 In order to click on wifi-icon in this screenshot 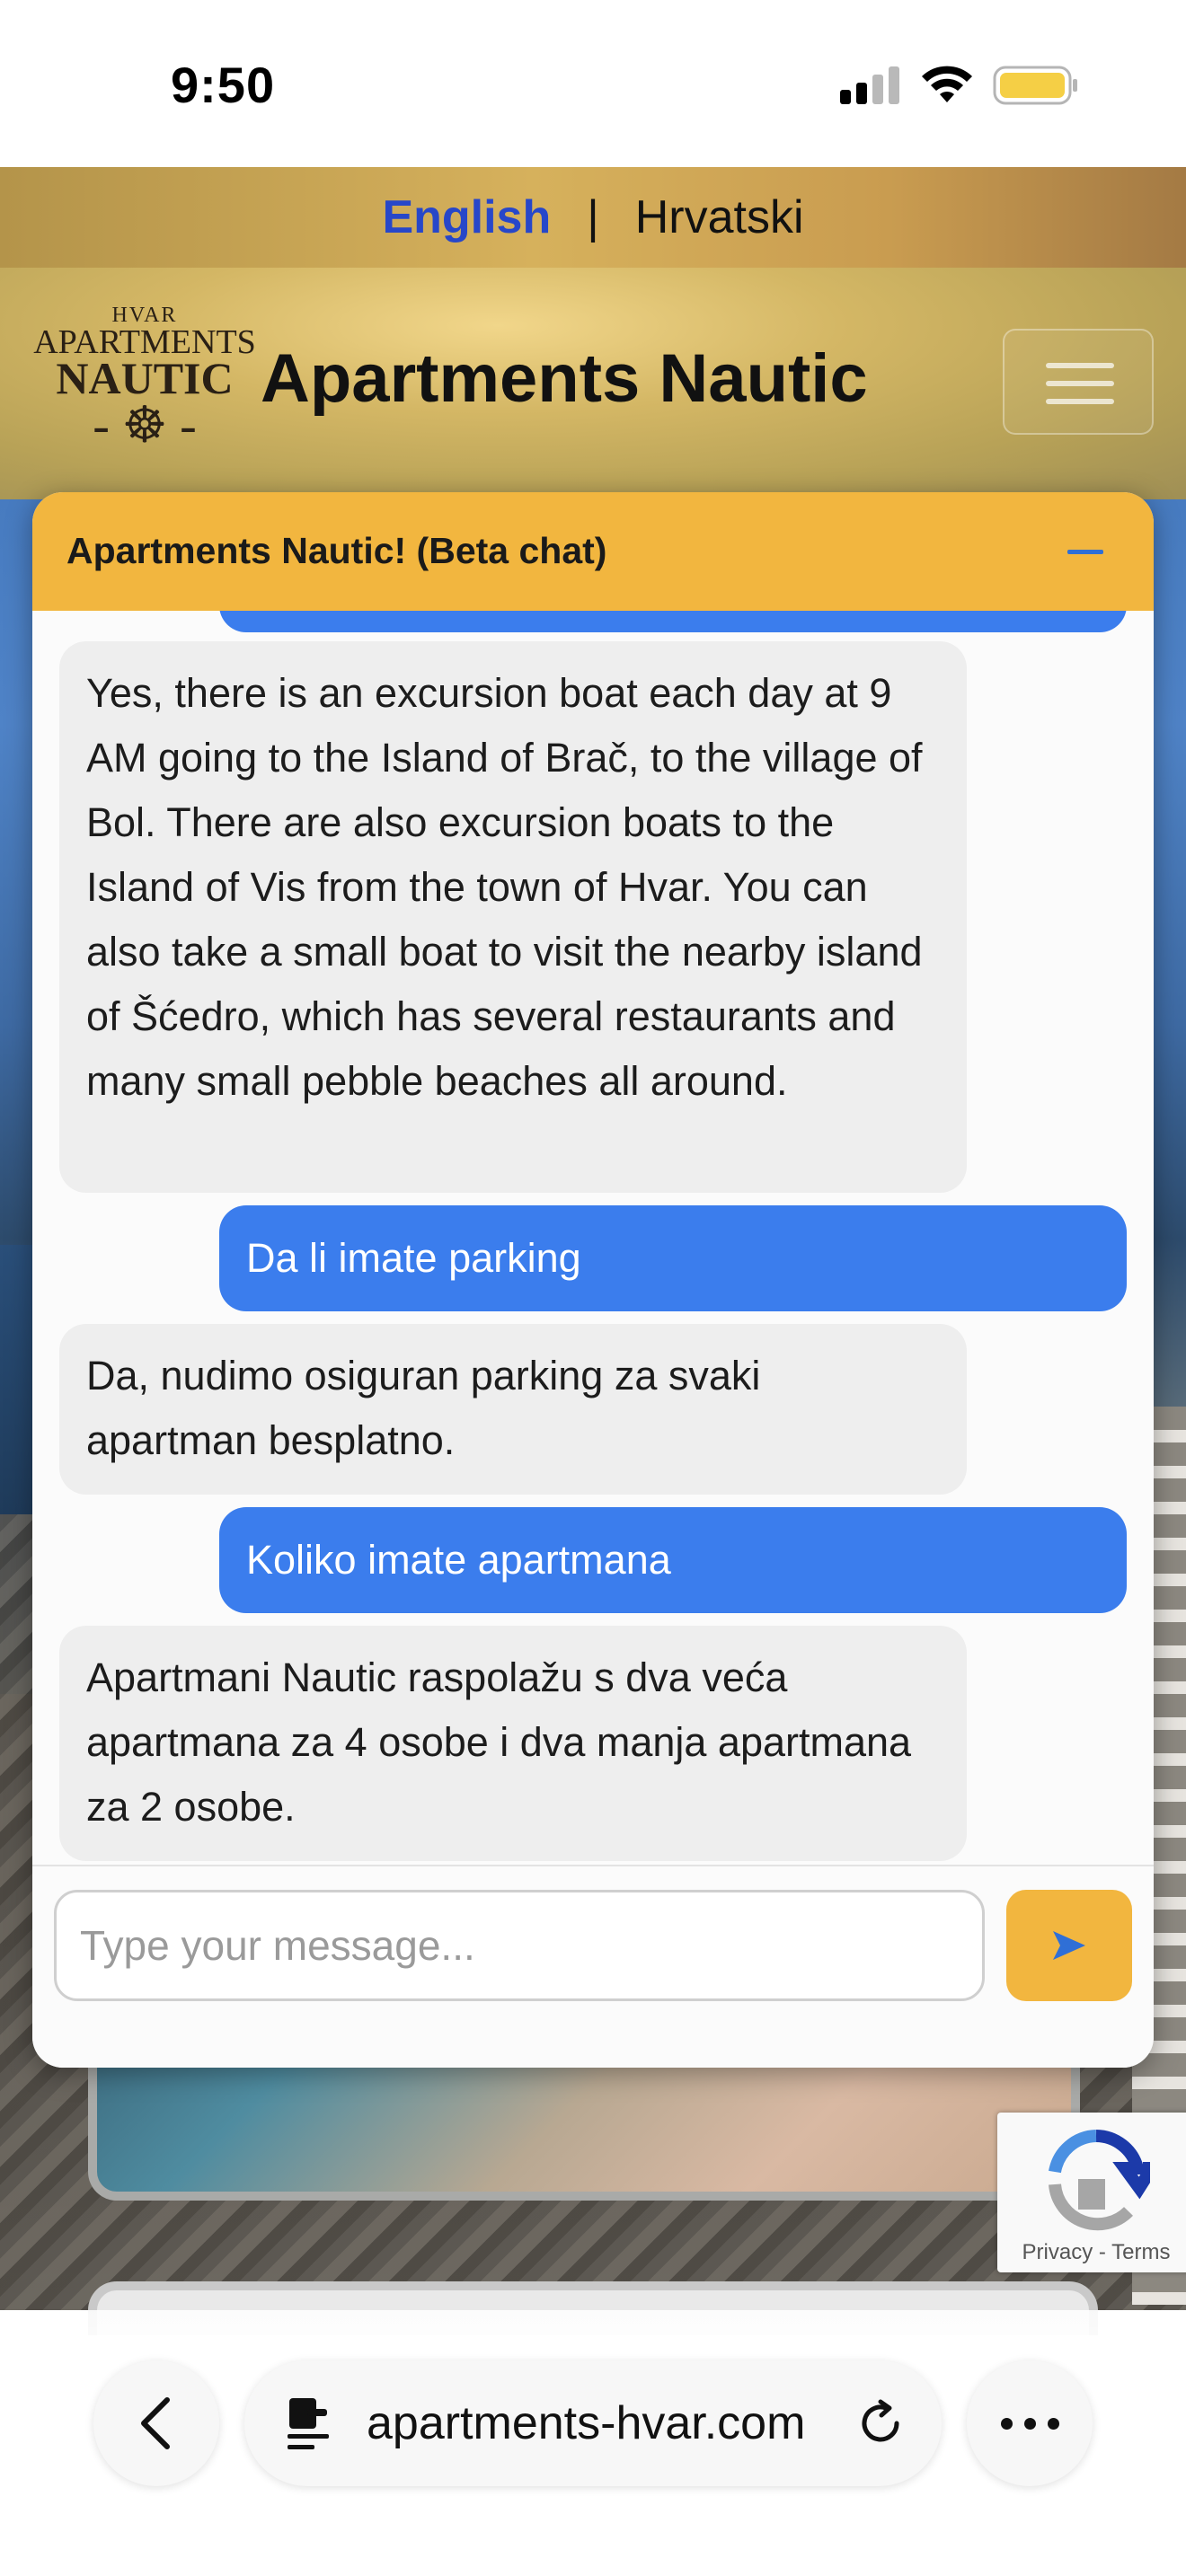, I will do `click(947, 84)`.